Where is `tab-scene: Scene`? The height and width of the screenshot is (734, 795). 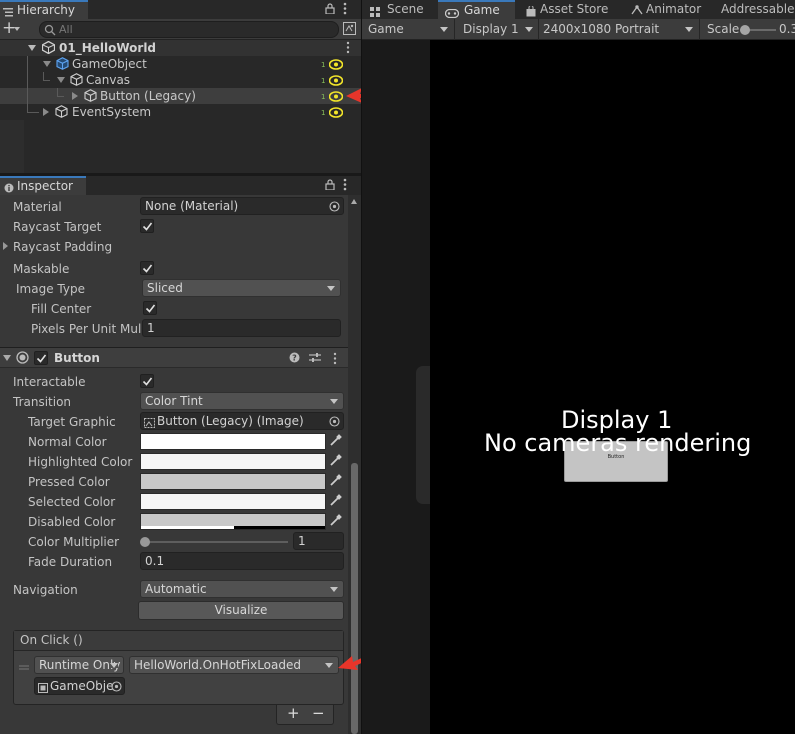 tab-scene: Scene is located at coordinates (400, 9).